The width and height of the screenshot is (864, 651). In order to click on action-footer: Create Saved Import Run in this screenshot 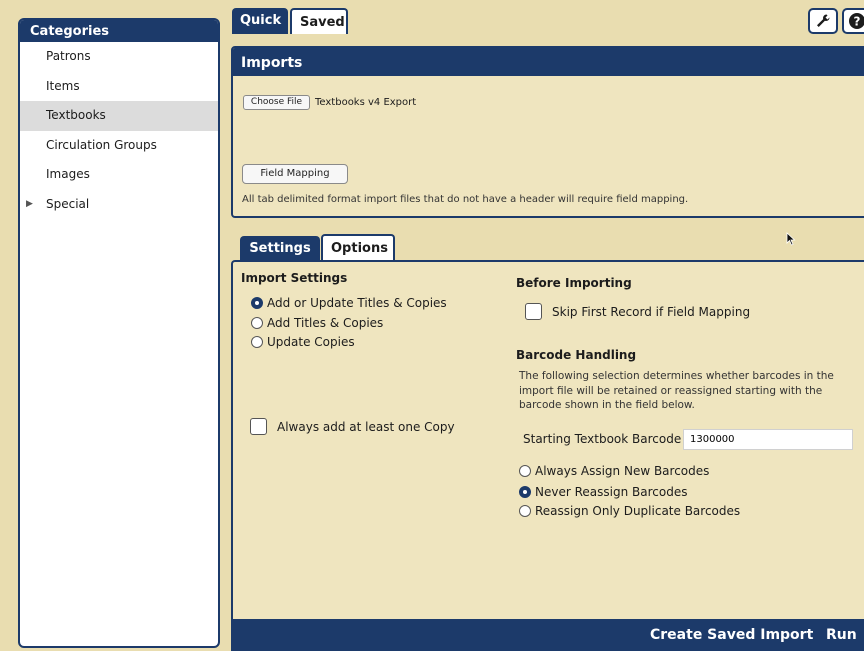, I will do `click(547, 635)`.